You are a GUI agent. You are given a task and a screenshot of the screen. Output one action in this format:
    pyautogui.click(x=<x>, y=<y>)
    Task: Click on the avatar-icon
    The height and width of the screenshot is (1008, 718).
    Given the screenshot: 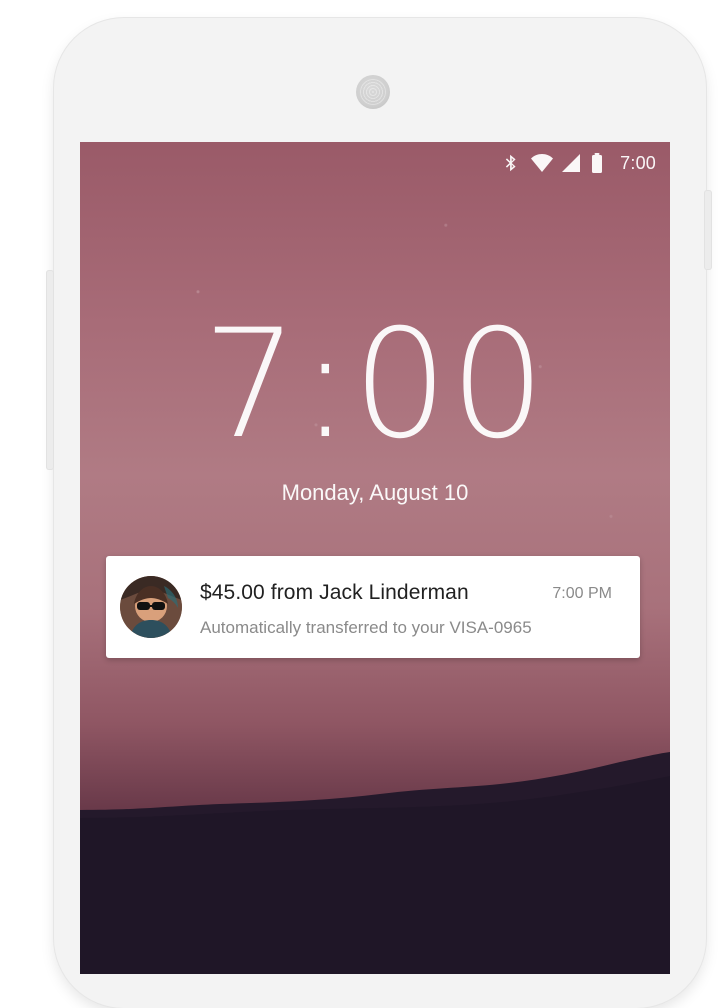 What is the action you would take?
    pyautogui.click(x=151, y=607)
    